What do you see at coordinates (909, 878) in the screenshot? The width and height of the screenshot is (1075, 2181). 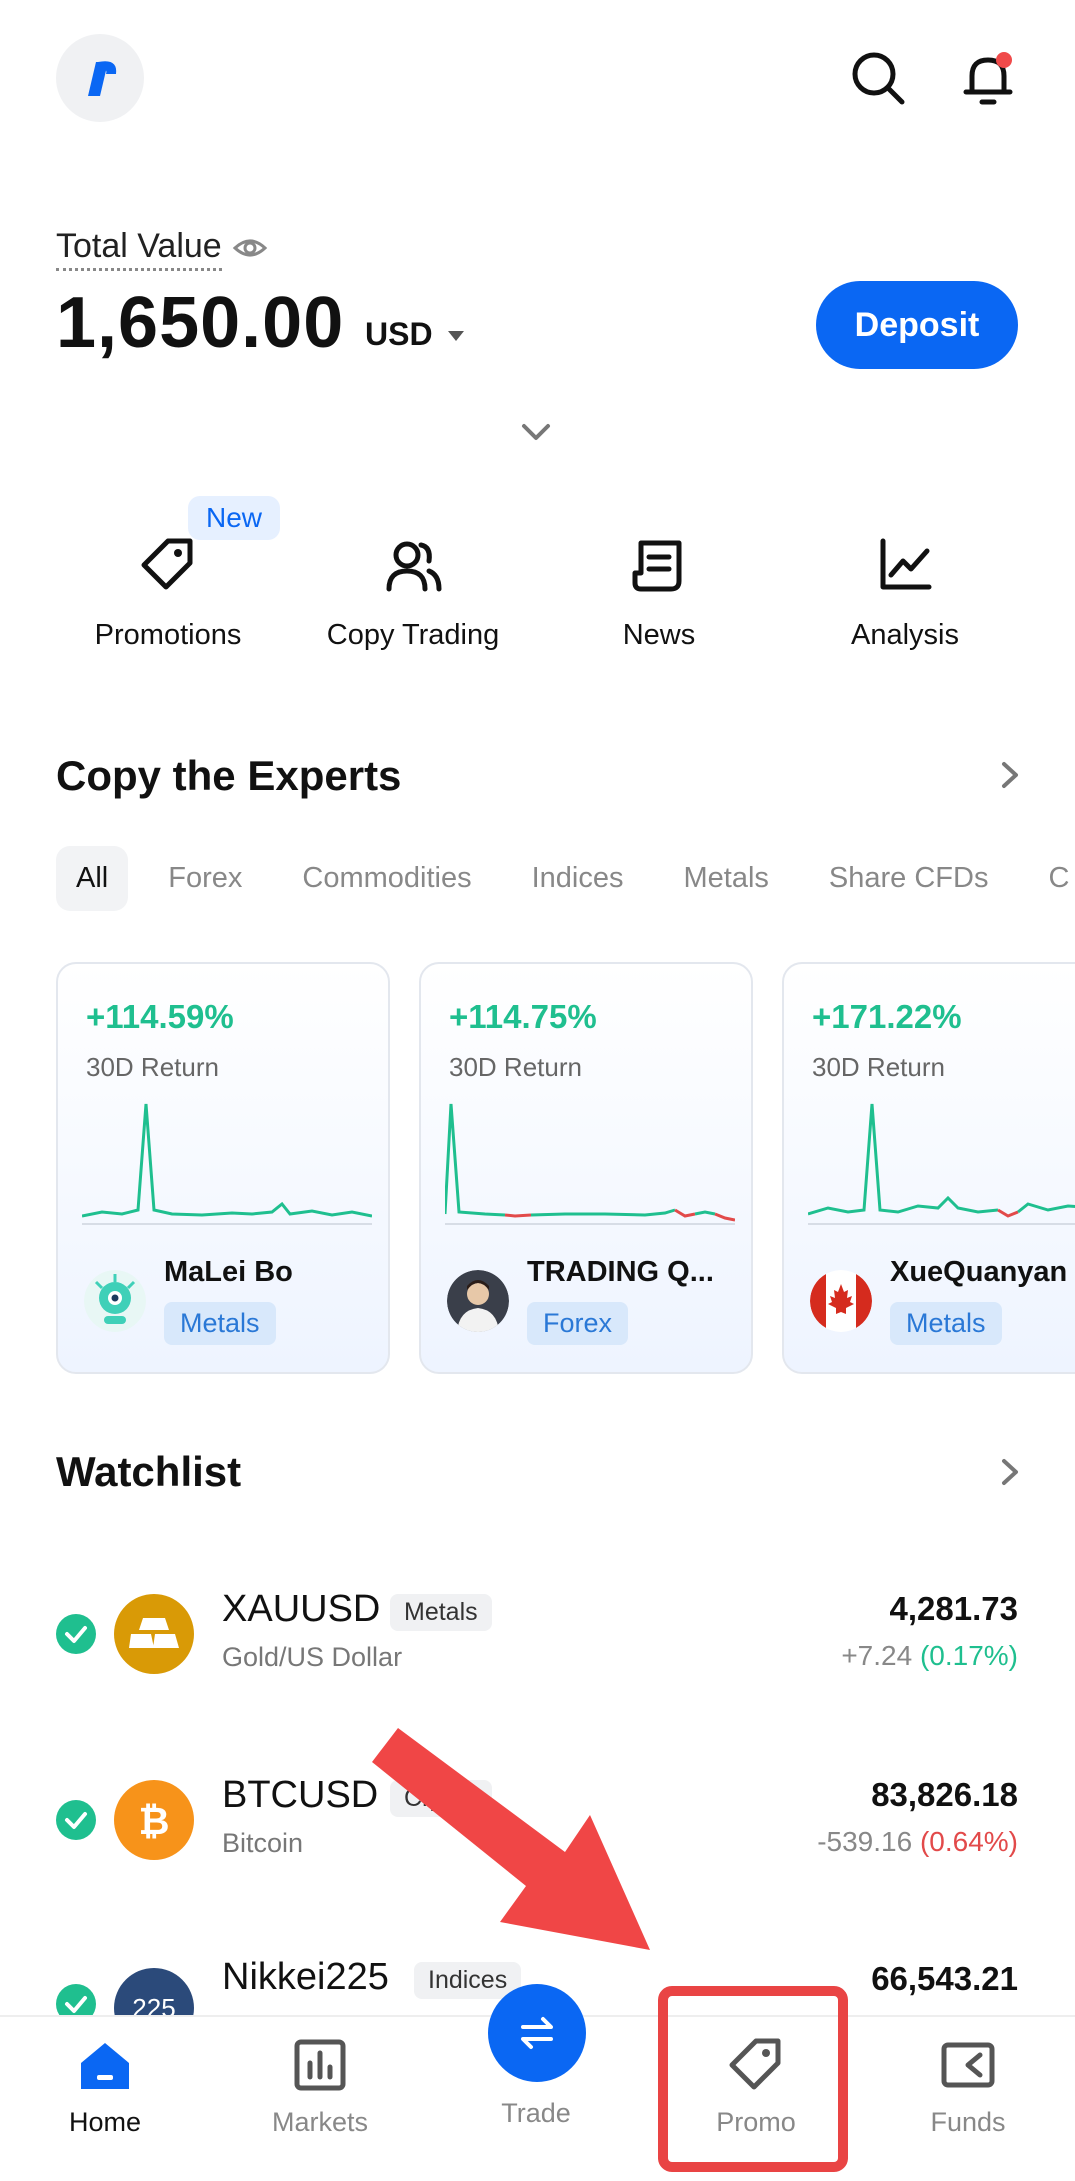 I see `tab-share-cfds: Share CFDs` at bounding box center [909, 878].